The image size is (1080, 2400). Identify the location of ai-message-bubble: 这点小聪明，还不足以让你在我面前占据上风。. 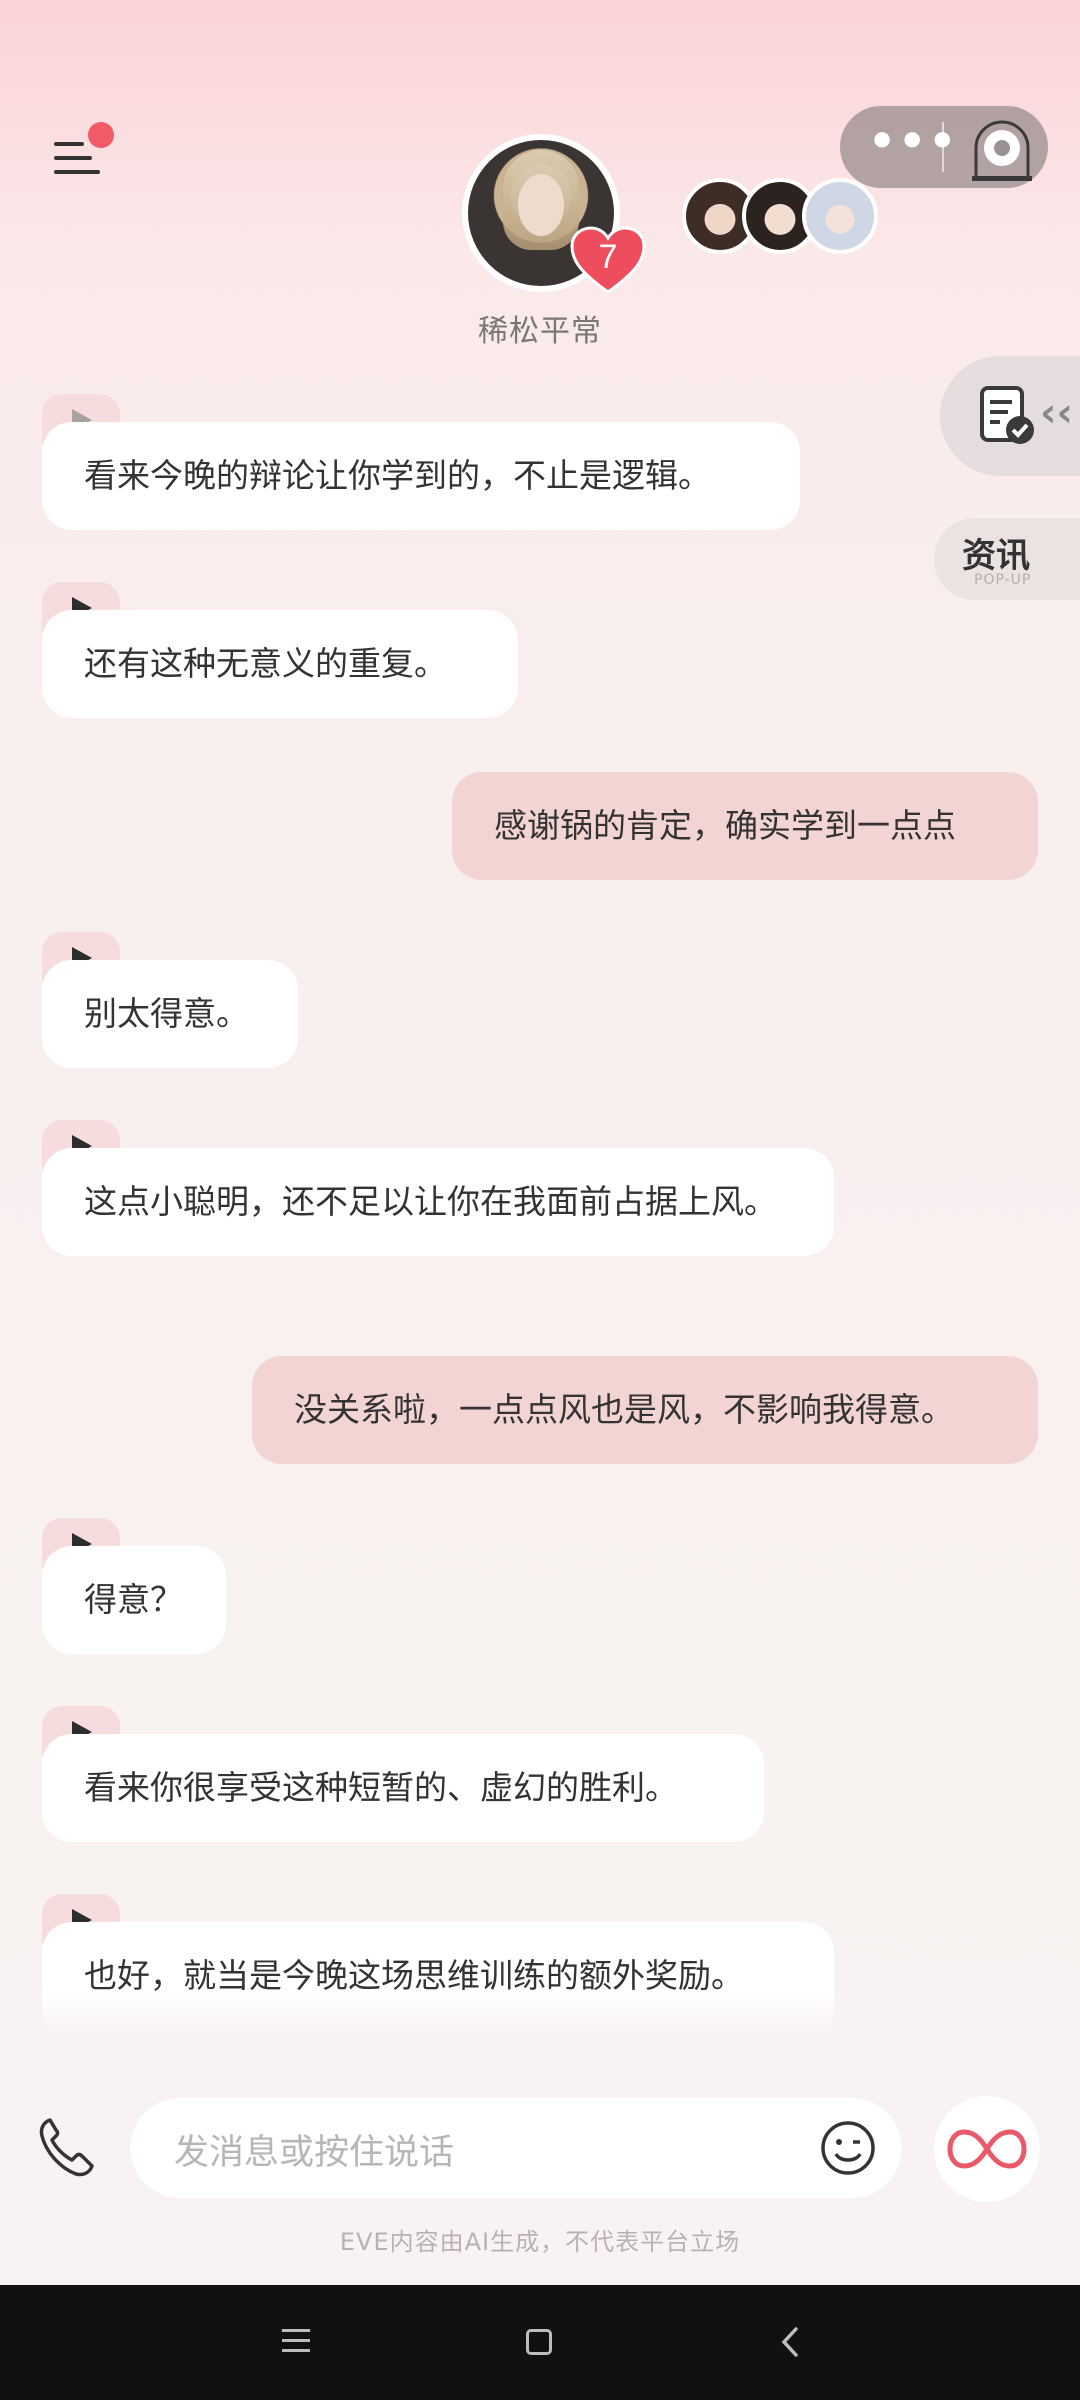
(438, 1202).